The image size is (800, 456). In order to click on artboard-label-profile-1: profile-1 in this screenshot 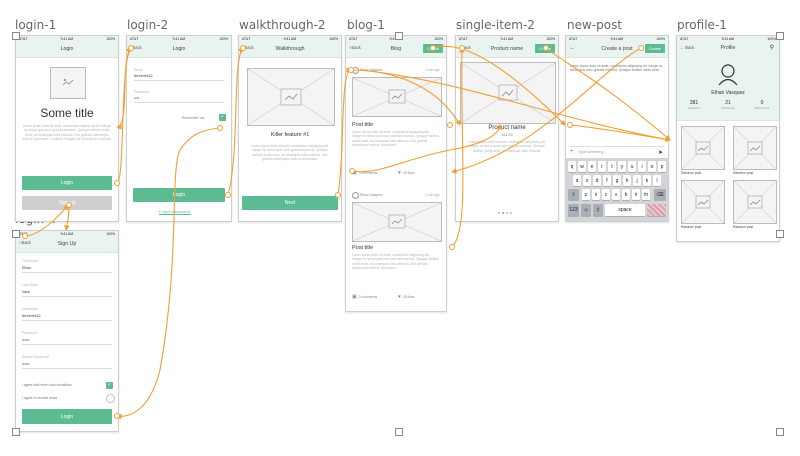, I will do `click(702, 25)`.